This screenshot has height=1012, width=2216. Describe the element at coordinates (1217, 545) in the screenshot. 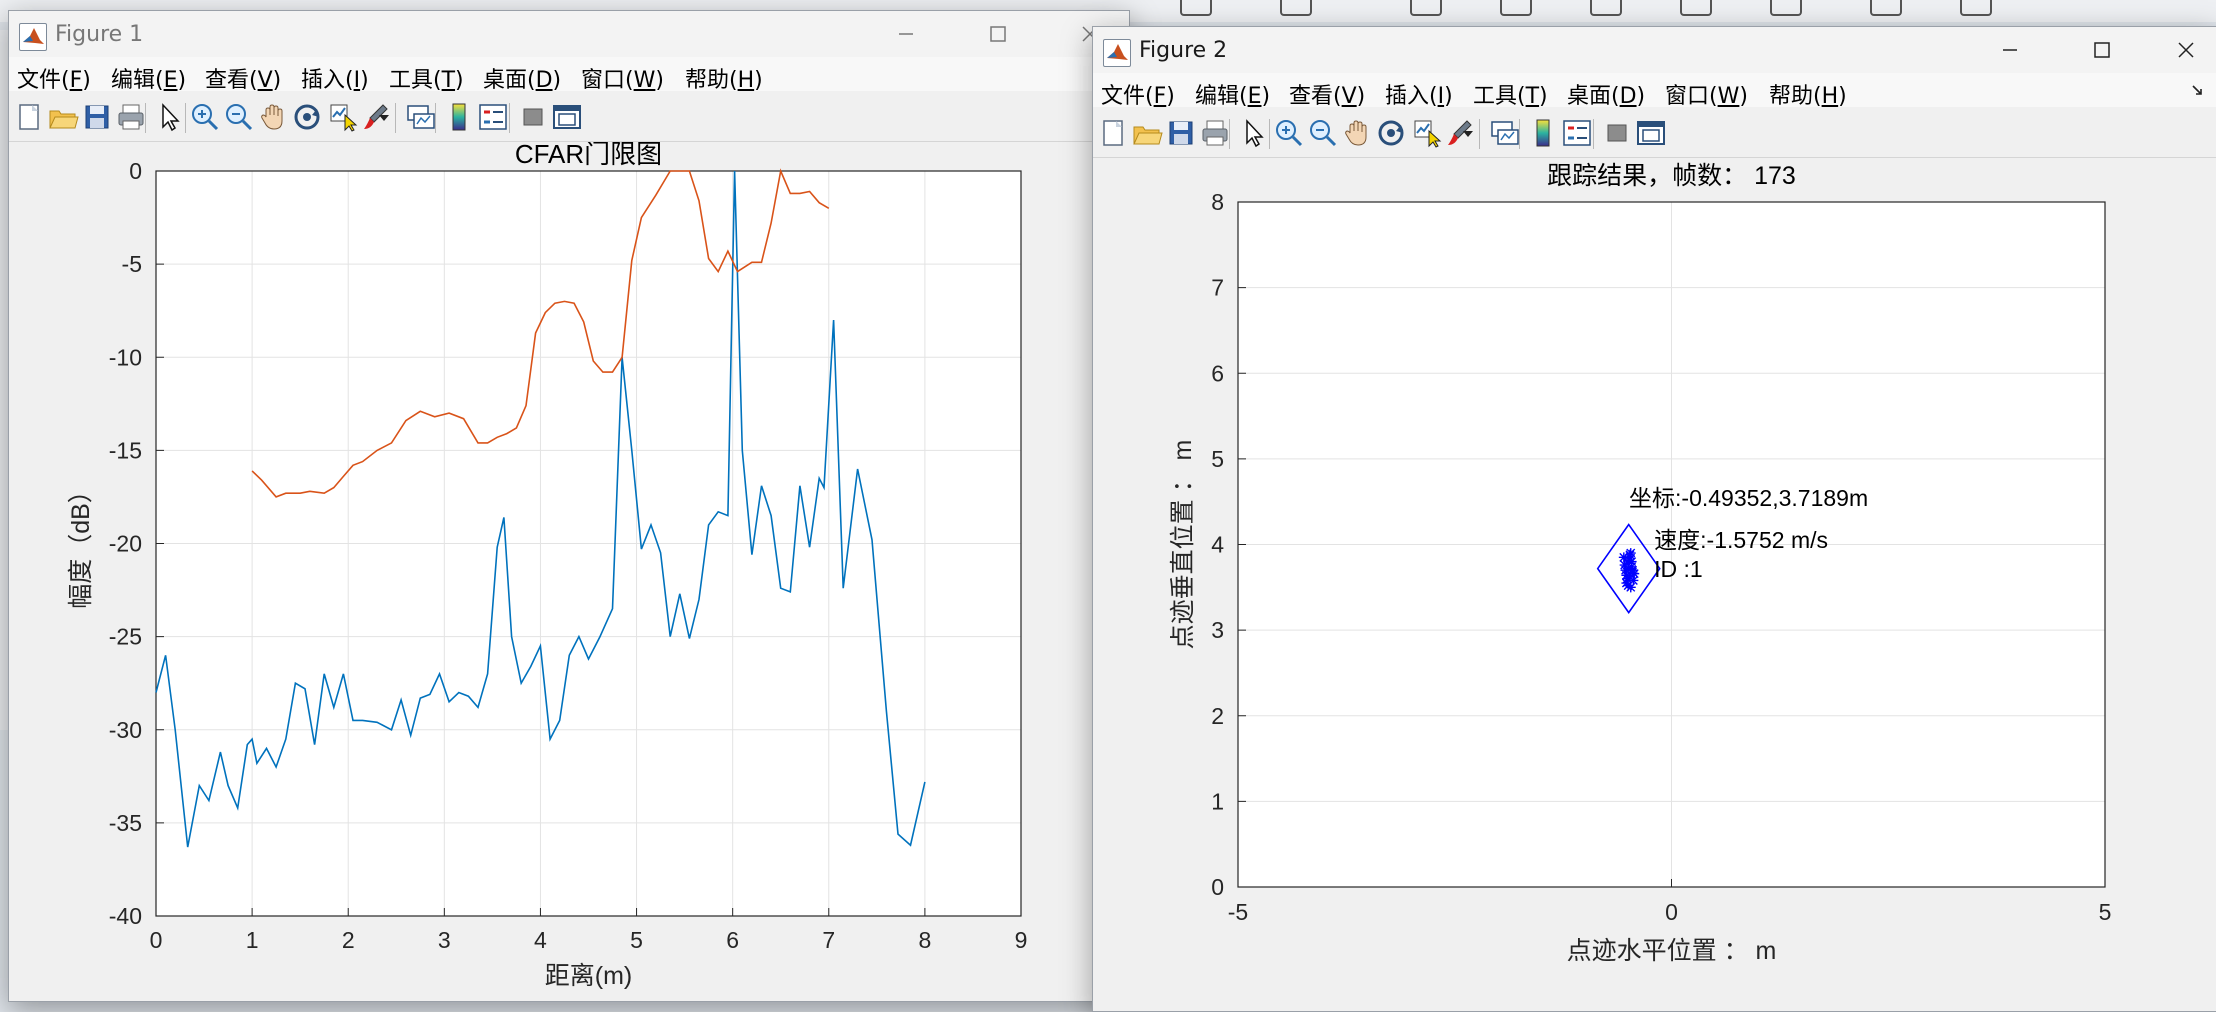

I see `y-tick-label: 4` at that location.